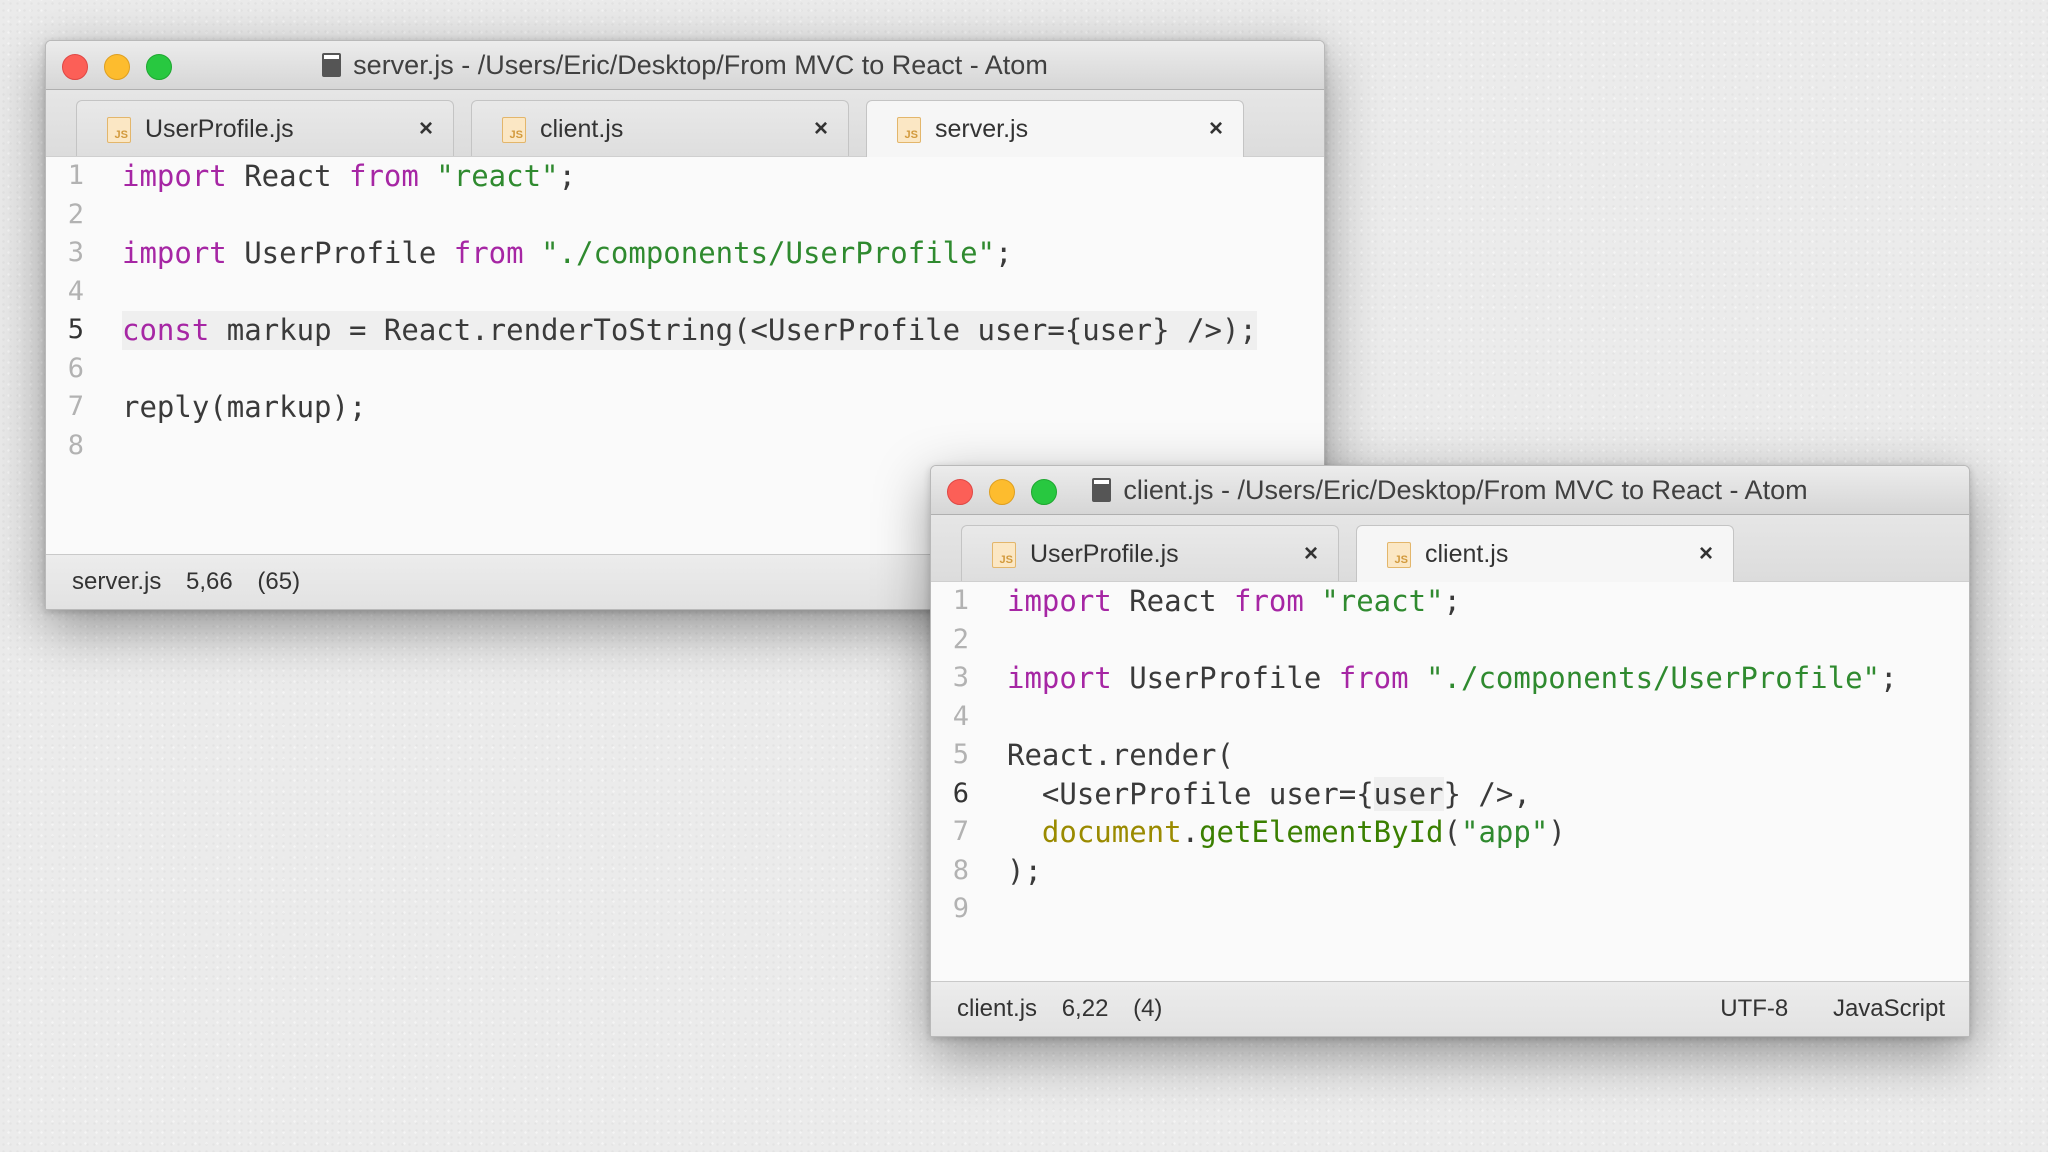  I want to click on code-line: 8, so click(685, 446).